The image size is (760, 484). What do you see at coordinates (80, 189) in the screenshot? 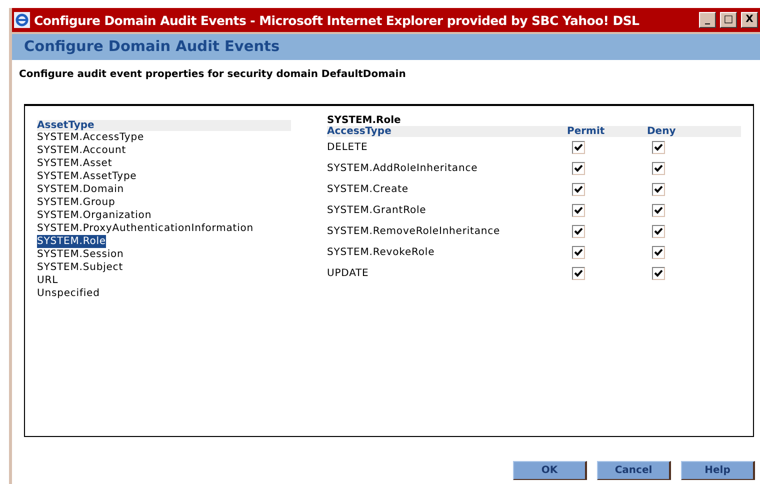
I see `list-item: SYSTEM.Domain` at bounding box center [80, 189].